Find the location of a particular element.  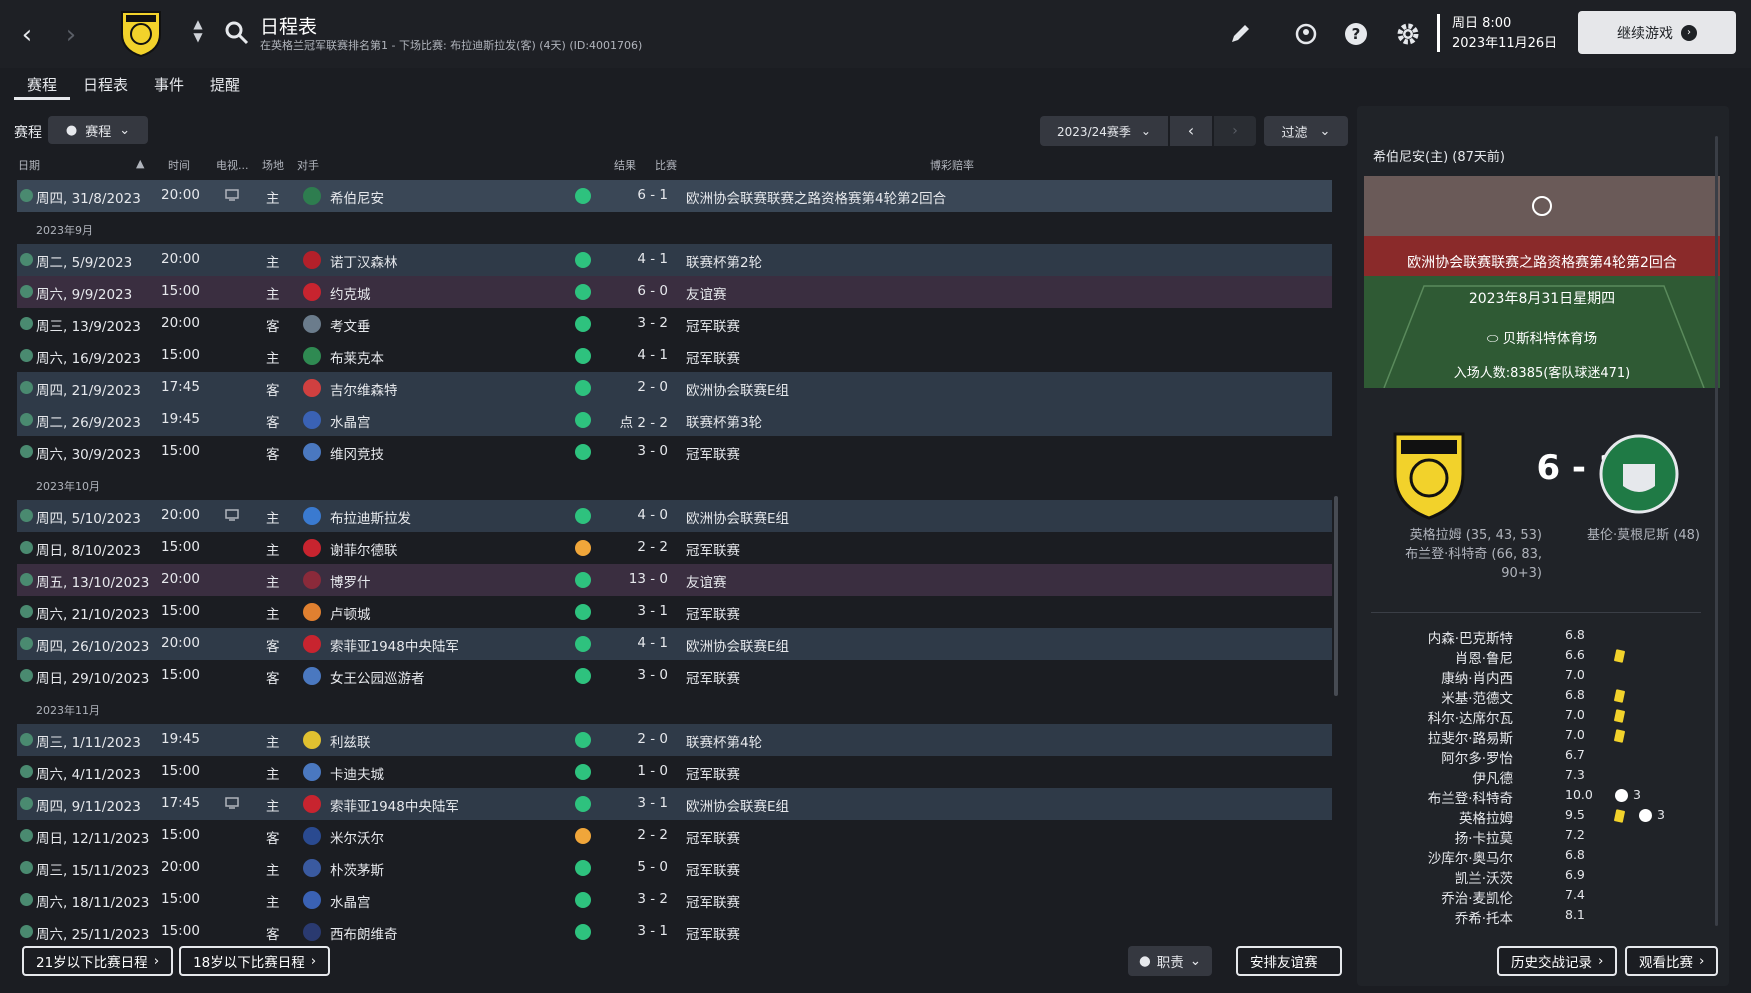

season-dropdown: 2023/24赛季 ⌄ is located at coordinates (1104, 131).